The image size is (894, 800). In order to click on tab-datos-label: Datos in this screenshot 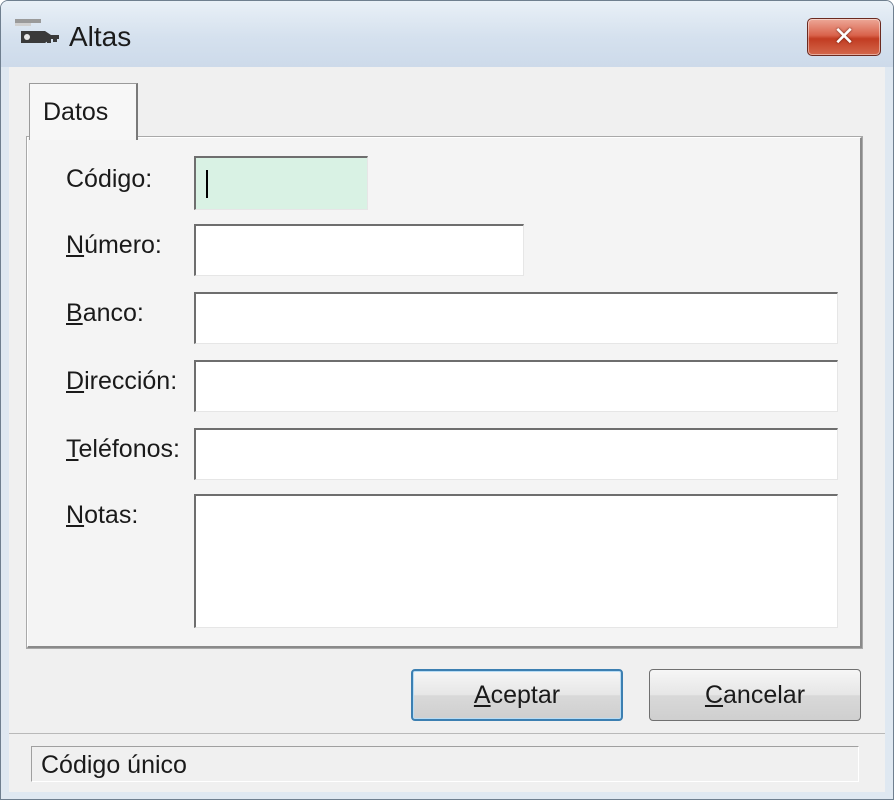, I will do `click(76, 112)`.